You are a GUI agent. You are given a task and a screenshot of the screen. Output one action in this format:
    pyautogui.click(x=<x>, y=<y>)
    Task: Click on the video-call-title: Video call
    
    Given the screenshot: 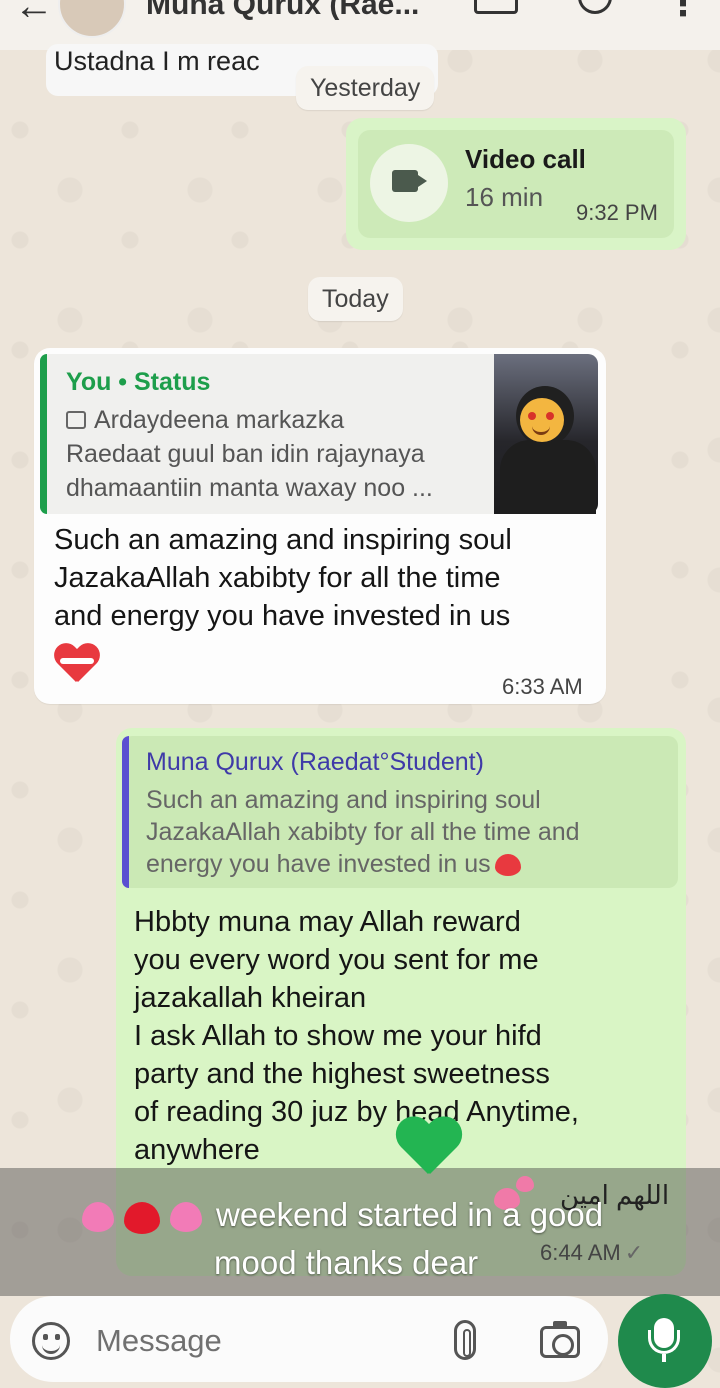 What is the action you would take?
    pyautogui.click(x=525, y=159)
    